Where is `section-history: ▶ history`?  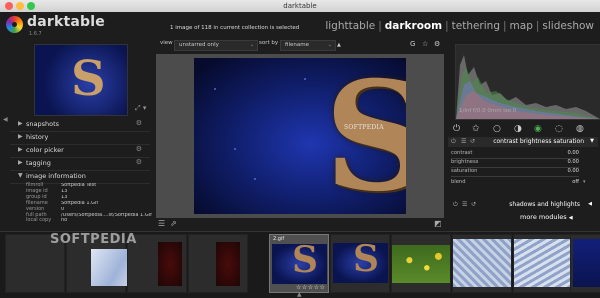 section-history: ▶ history is located at coordinates (80, 138).